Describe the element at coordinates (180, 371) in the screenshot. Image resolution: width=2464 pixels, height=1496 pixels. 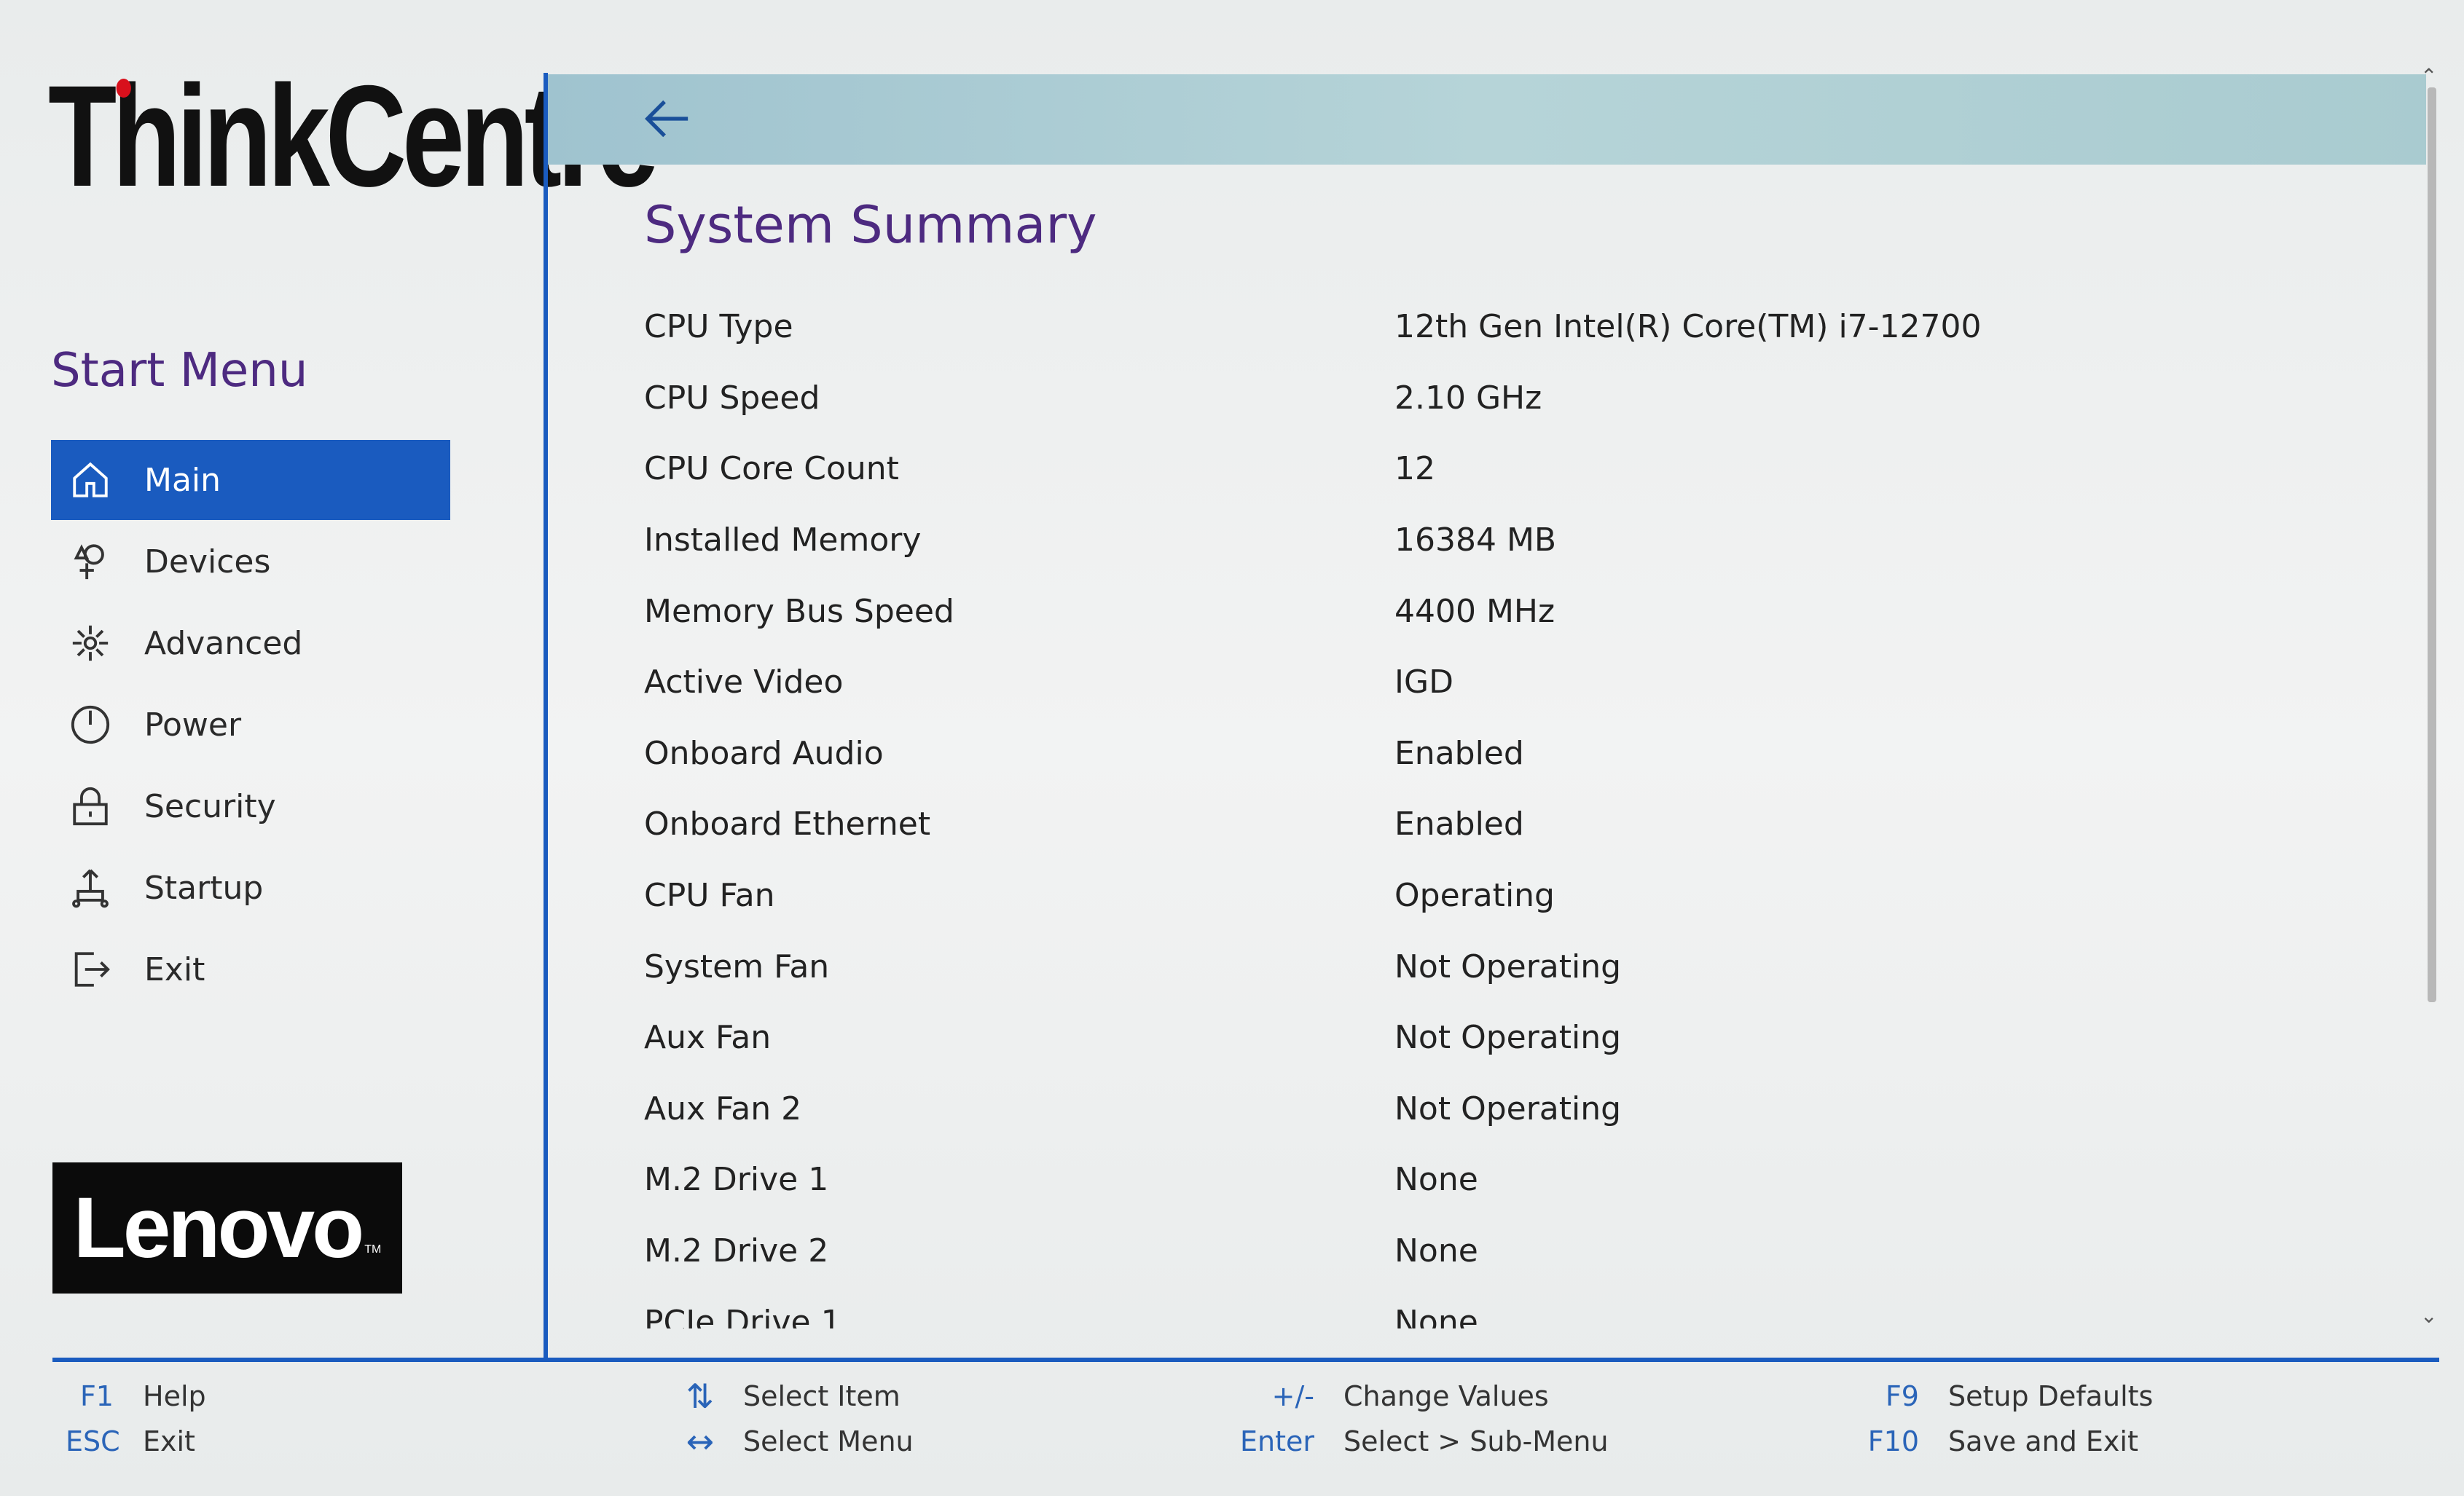
I see `start-menu-title: Start Menu` at that location.